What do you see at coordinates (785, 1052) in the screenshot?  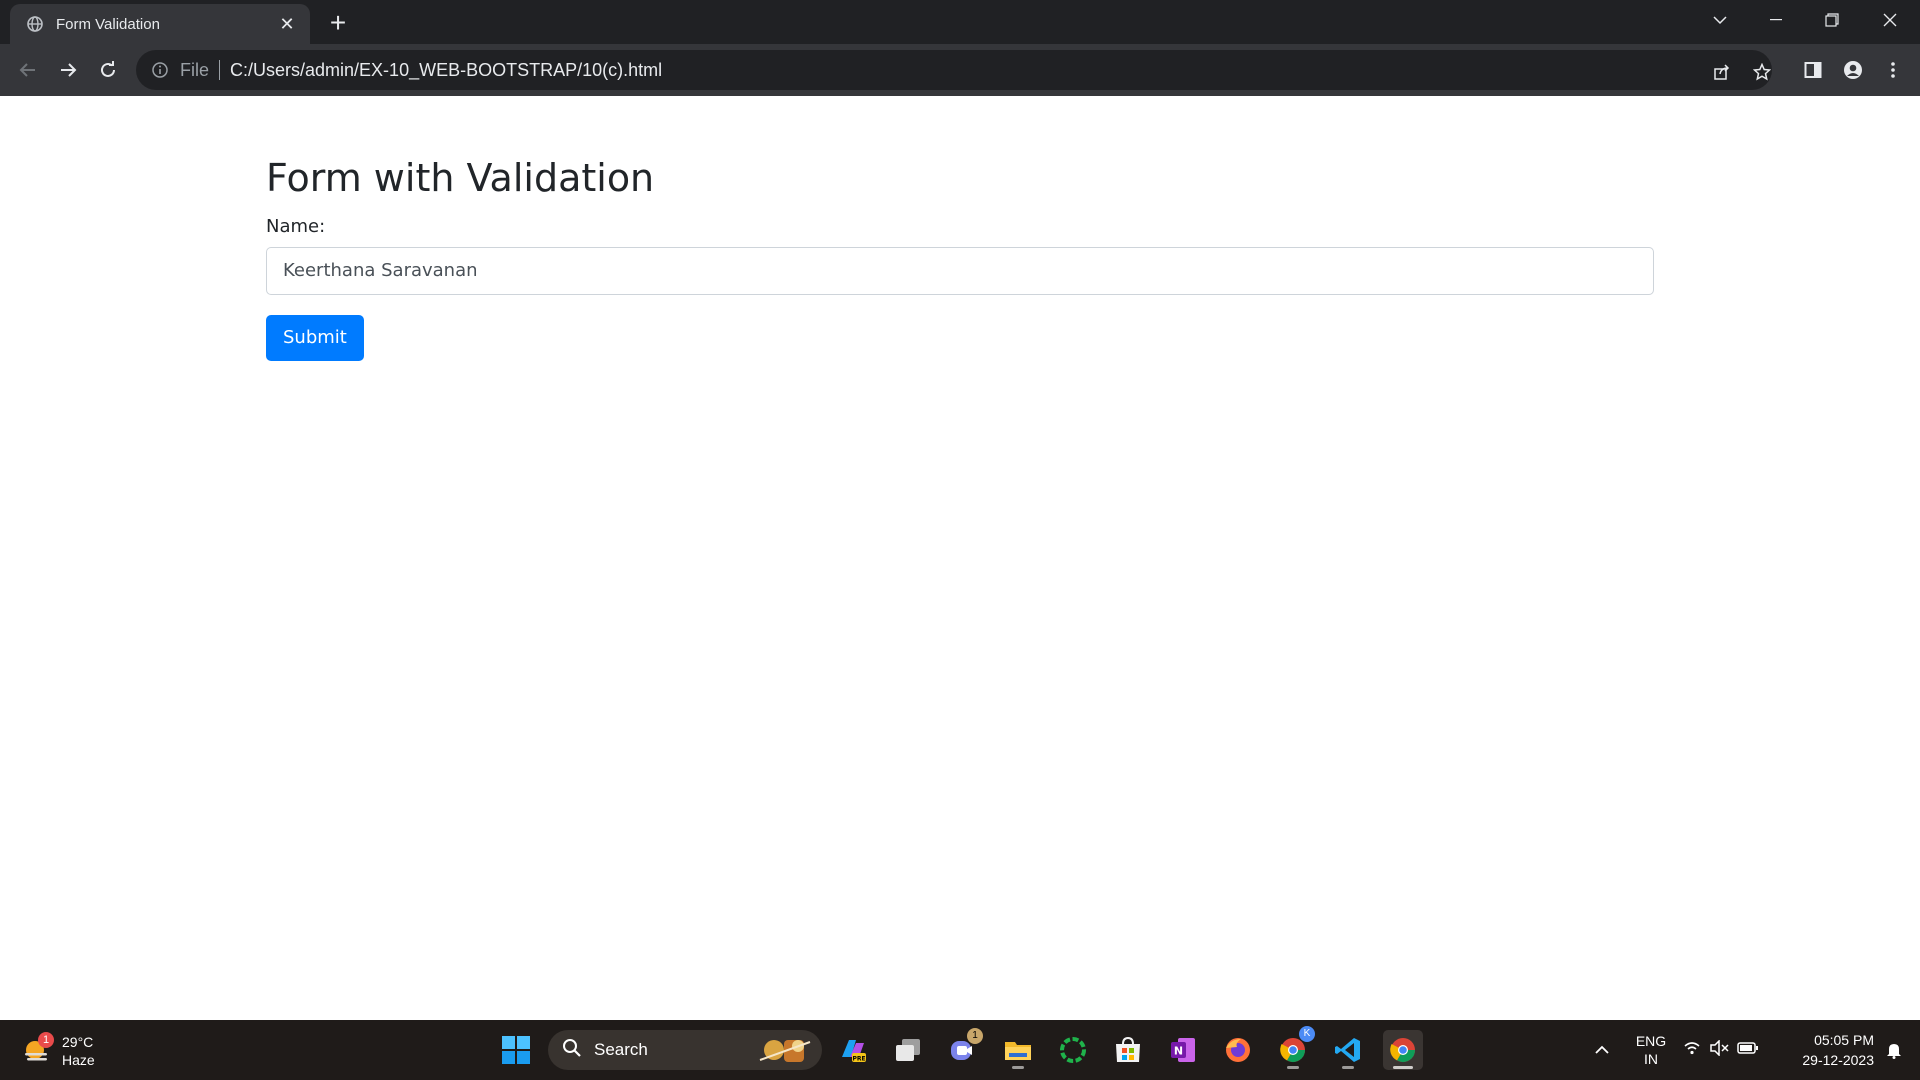 I see `search-highlight-icon` at bounding box center [785, 1052].